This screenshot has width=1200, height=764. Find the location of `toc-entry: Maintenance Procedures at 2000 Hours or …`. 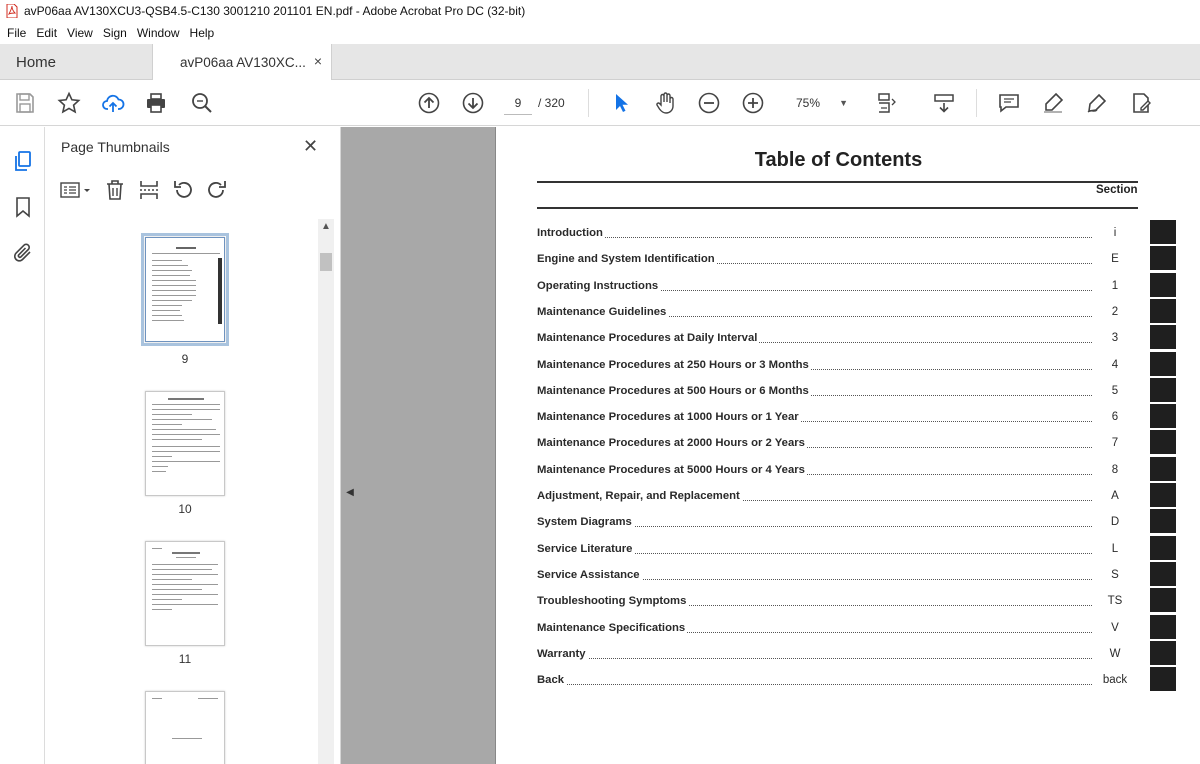

toc-entry: Maintenance Procedures at 2000 Hours or … is located at coordinates (857, 443).